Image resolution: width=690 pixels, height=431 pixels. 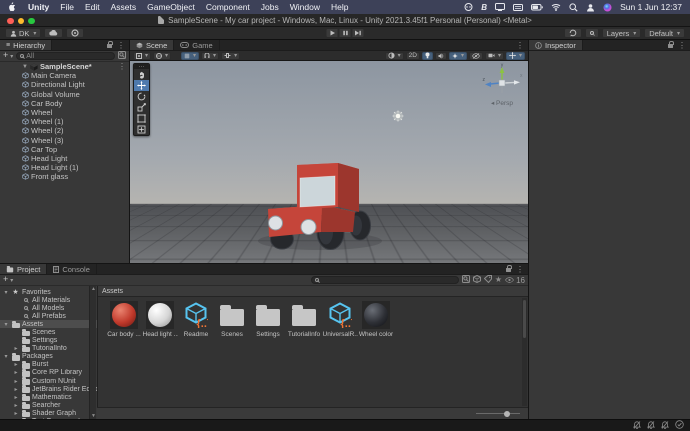 I want to click on apple-menu-icon, so click(x=12, y=7).